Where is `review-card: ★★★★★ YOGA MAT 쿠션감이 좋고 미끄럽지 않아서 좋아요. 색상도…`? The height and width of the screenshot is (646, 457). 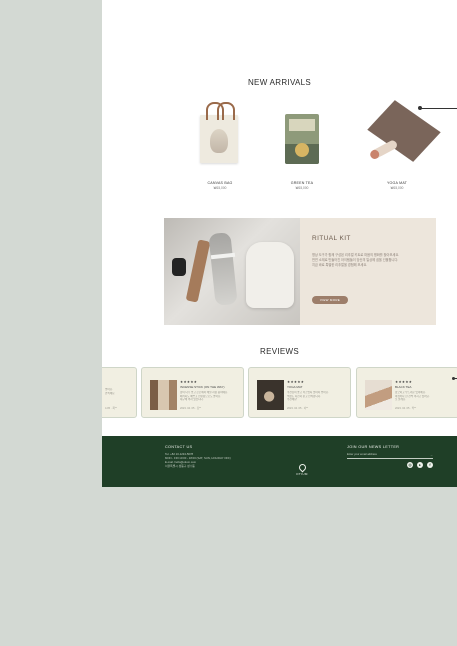
review-card: ★★★★★ YOGA MAT 쿠션감이 좋고 미끄럽지 않아서 좋아요. 색상도… is located at coordinates (299, 392).